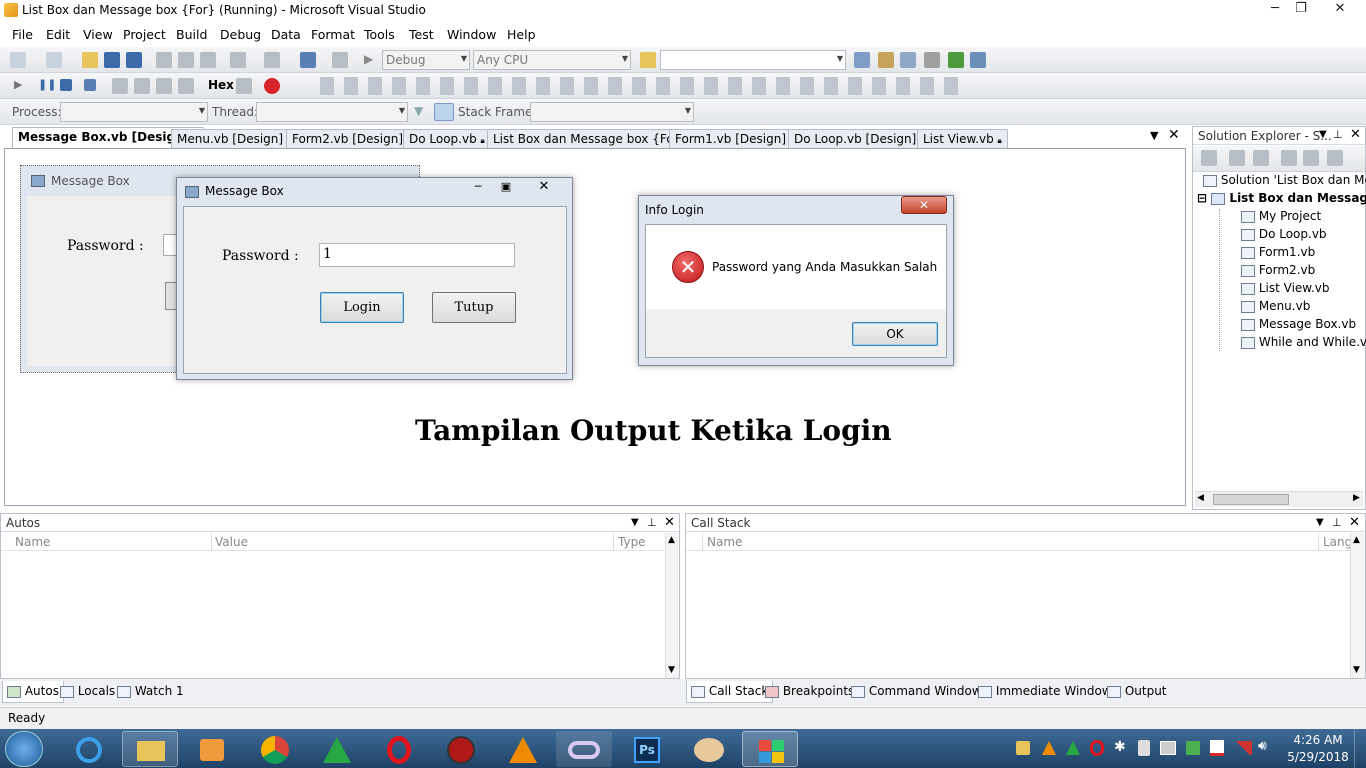 The width and height of the screenshot is (1366, 768). What do you see at coordinates (150, 749) in the screenshot?
I see `file-explorer-icon` at bounding box center [150, 749].